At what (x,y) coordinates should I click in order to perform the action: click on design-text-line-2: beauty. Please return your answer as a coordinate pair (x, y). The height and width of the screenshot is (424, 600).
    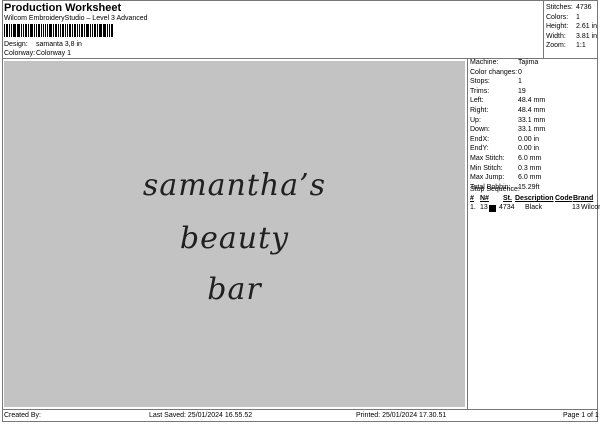
    Looking at the image, I should click on (234, 238).